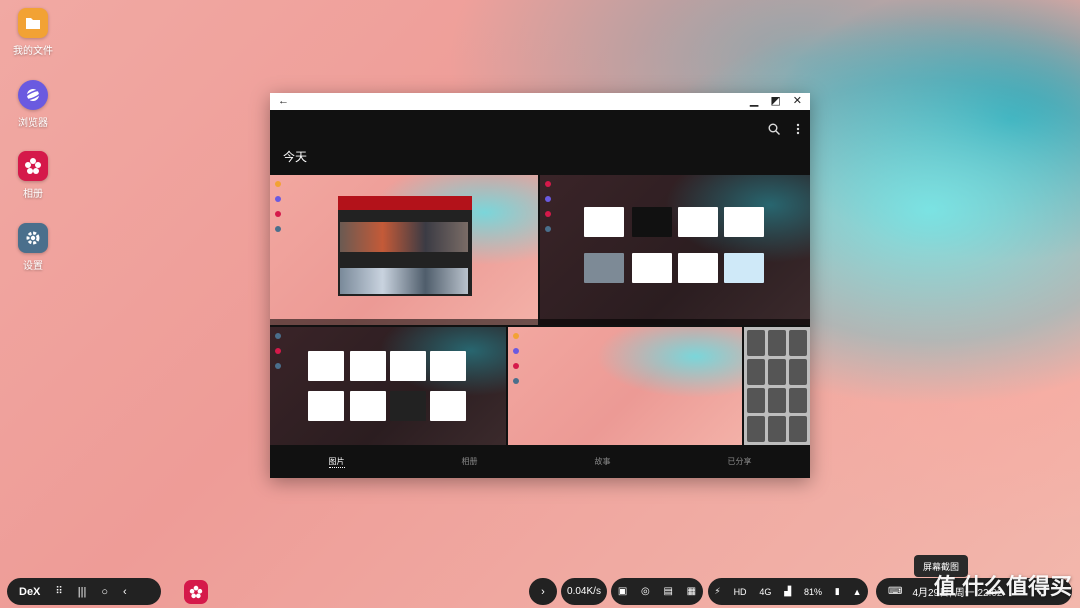 Image resolution: width=1080 pixels, height=608 pixels. What do you see at coordinates (895, 591) in the screenshot?
I see `keyboard-icon: ⌨` at bounding box center [895, 591].